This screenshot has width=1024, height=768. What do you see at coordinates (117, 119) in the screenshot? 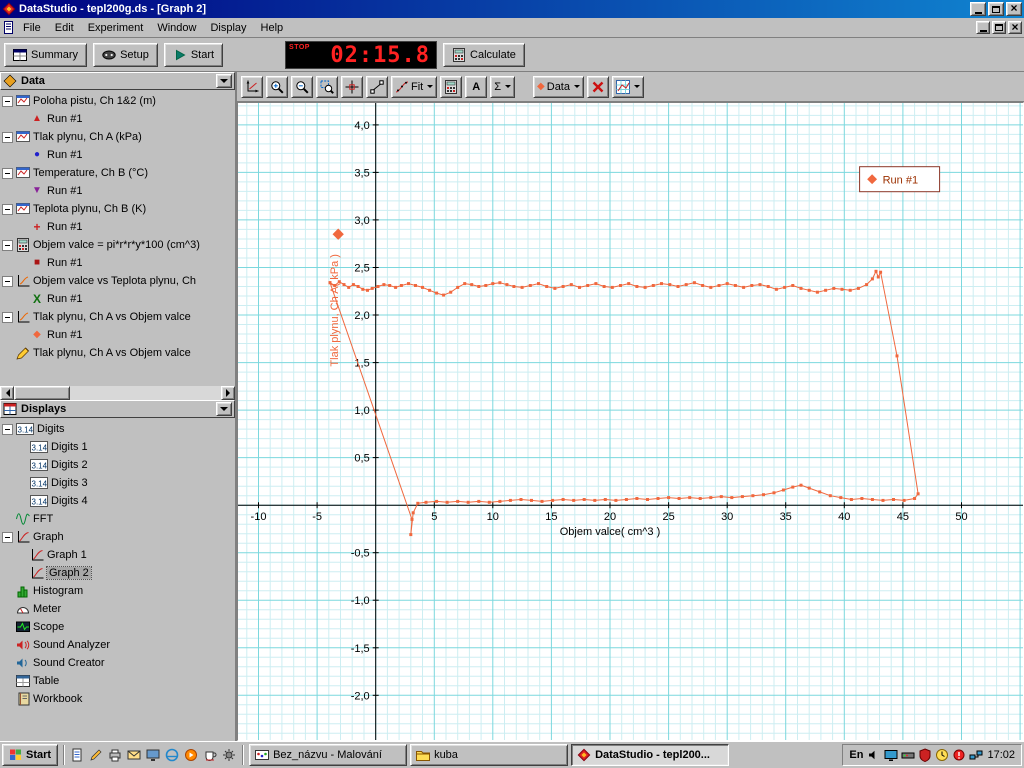
I see `run-item: ▲ Run #1` at bounding box center [117, 119].